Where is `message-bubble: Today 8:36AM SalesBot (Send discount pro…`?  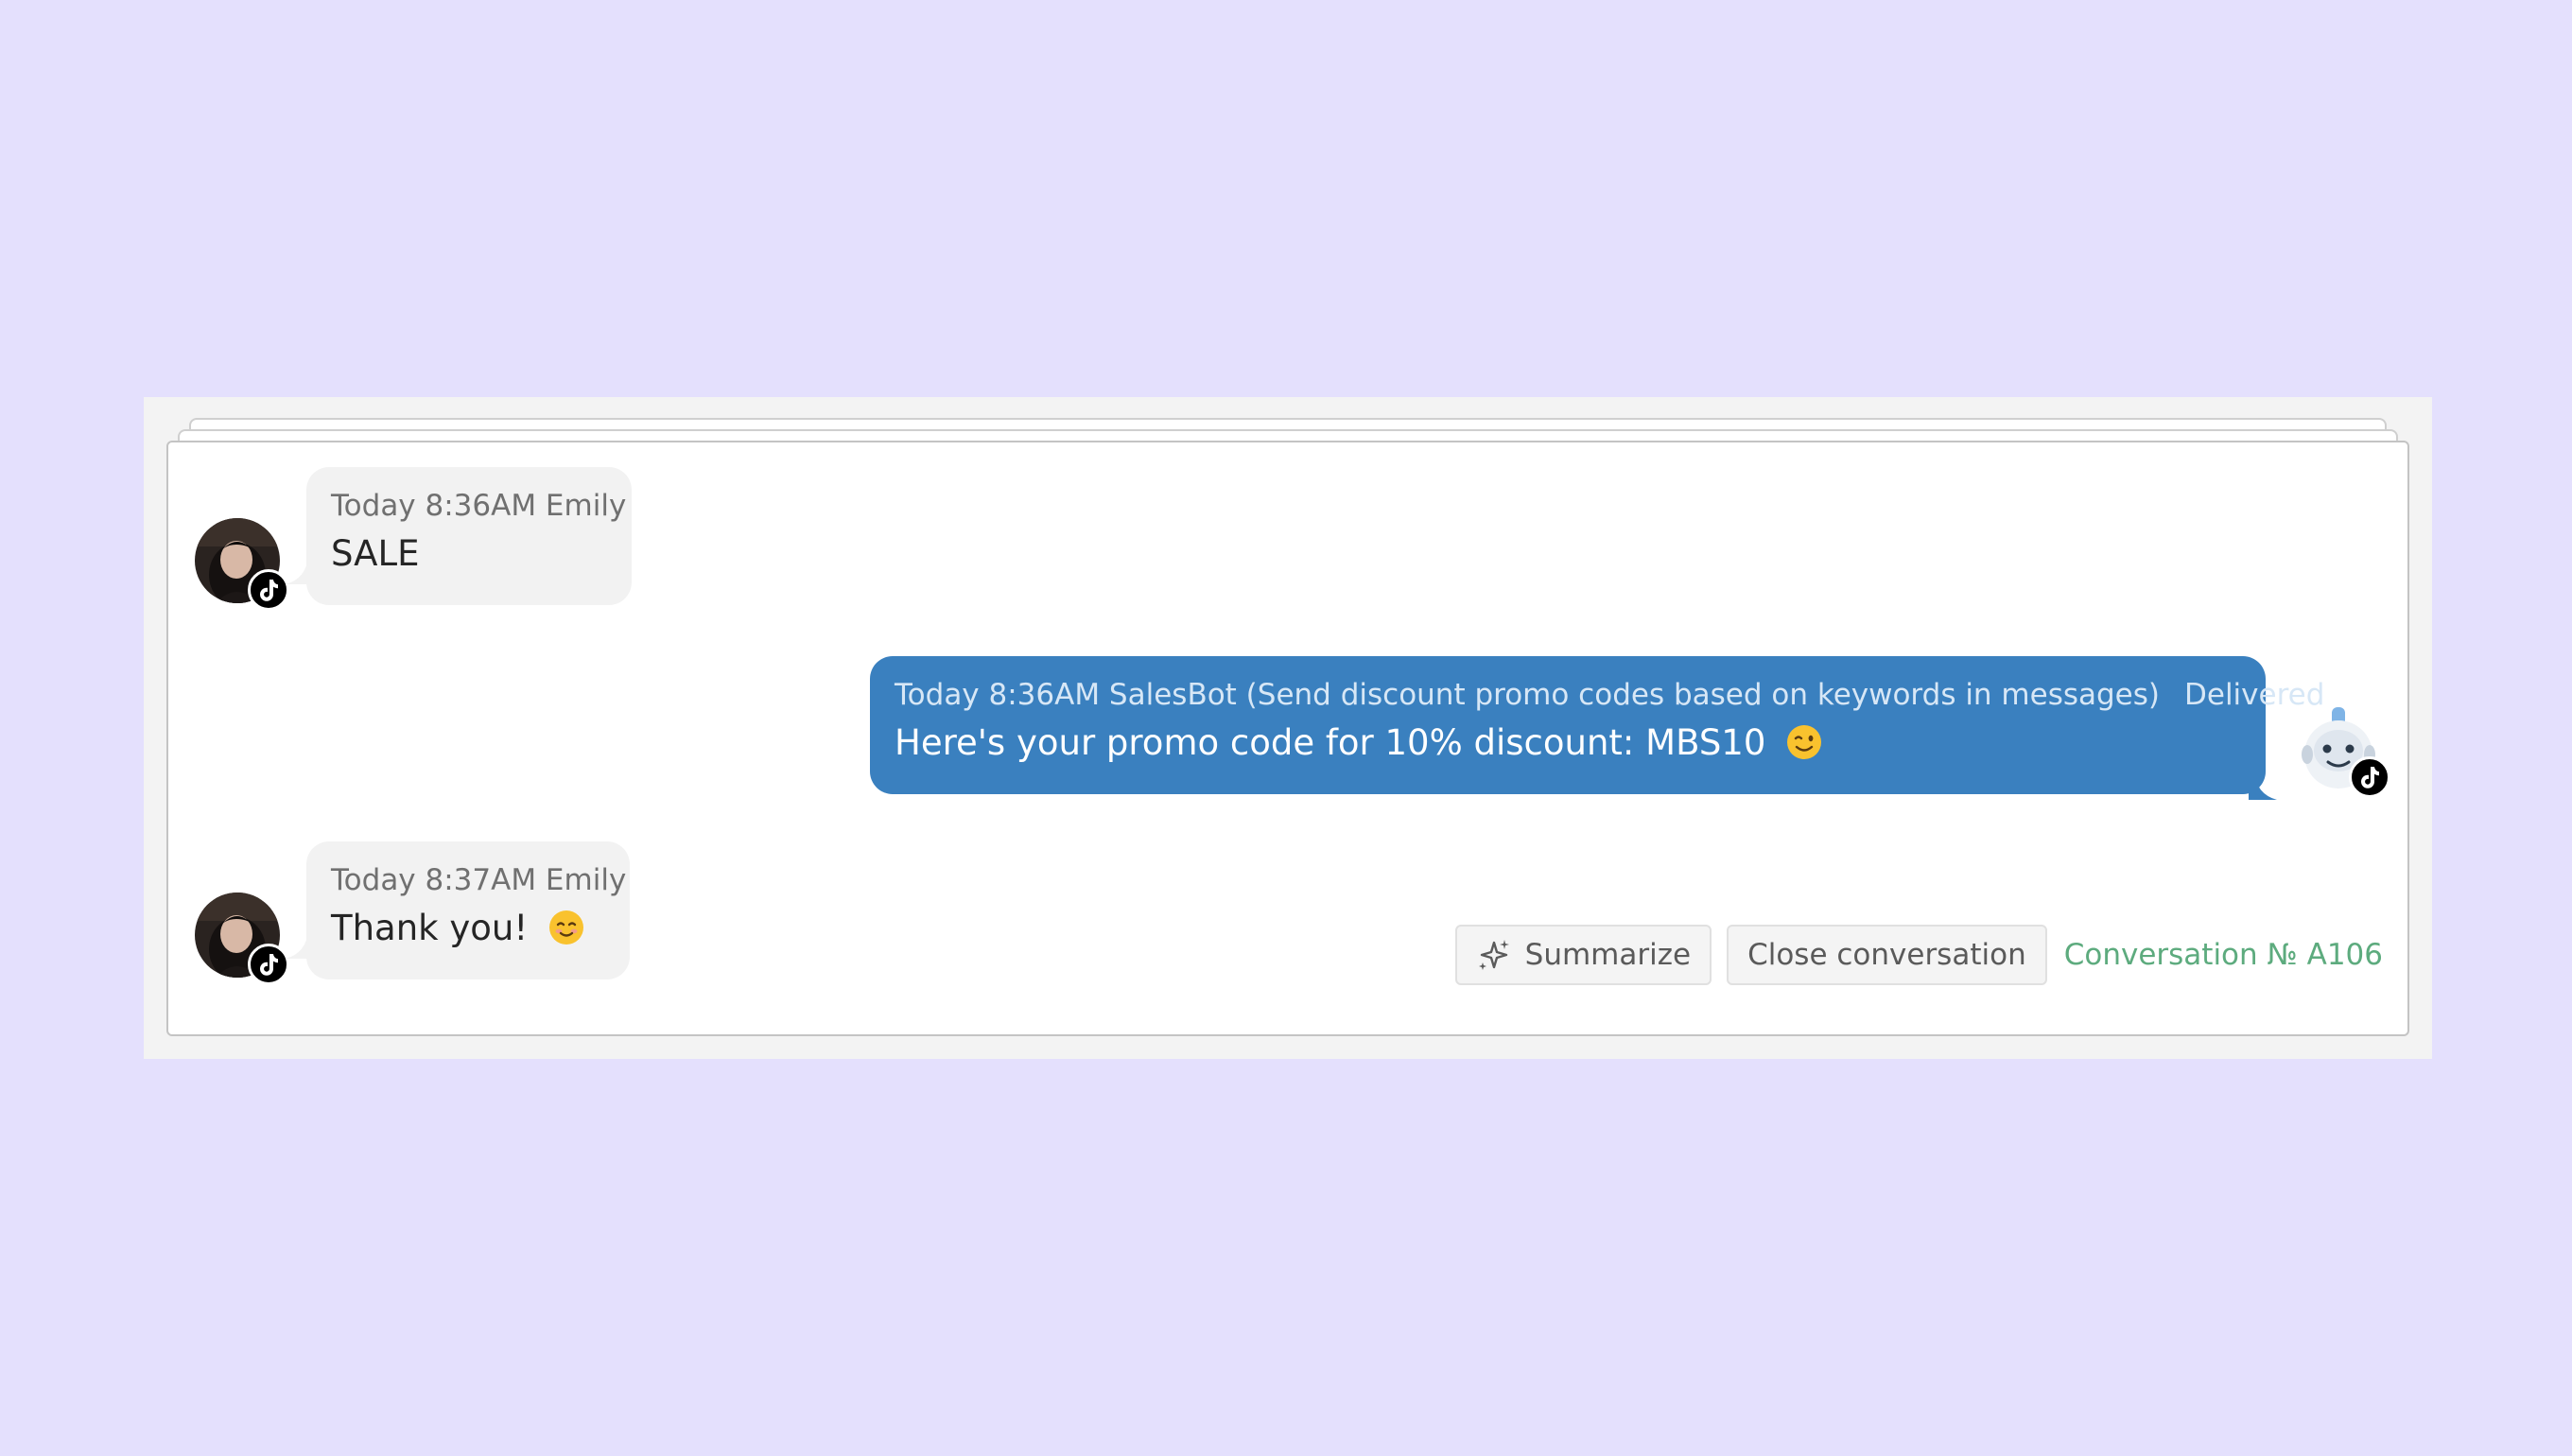 message-bubble: Today 8:36AM SalesBot (Send discount pro… is located at coordinates (1597, 725).